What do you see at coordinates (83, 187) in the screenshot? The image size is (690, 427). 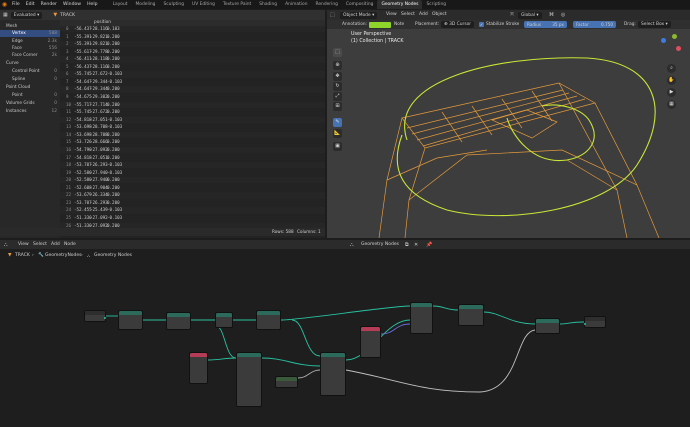 I see `cell-value: -52.608` at bounding box center [83, 187].